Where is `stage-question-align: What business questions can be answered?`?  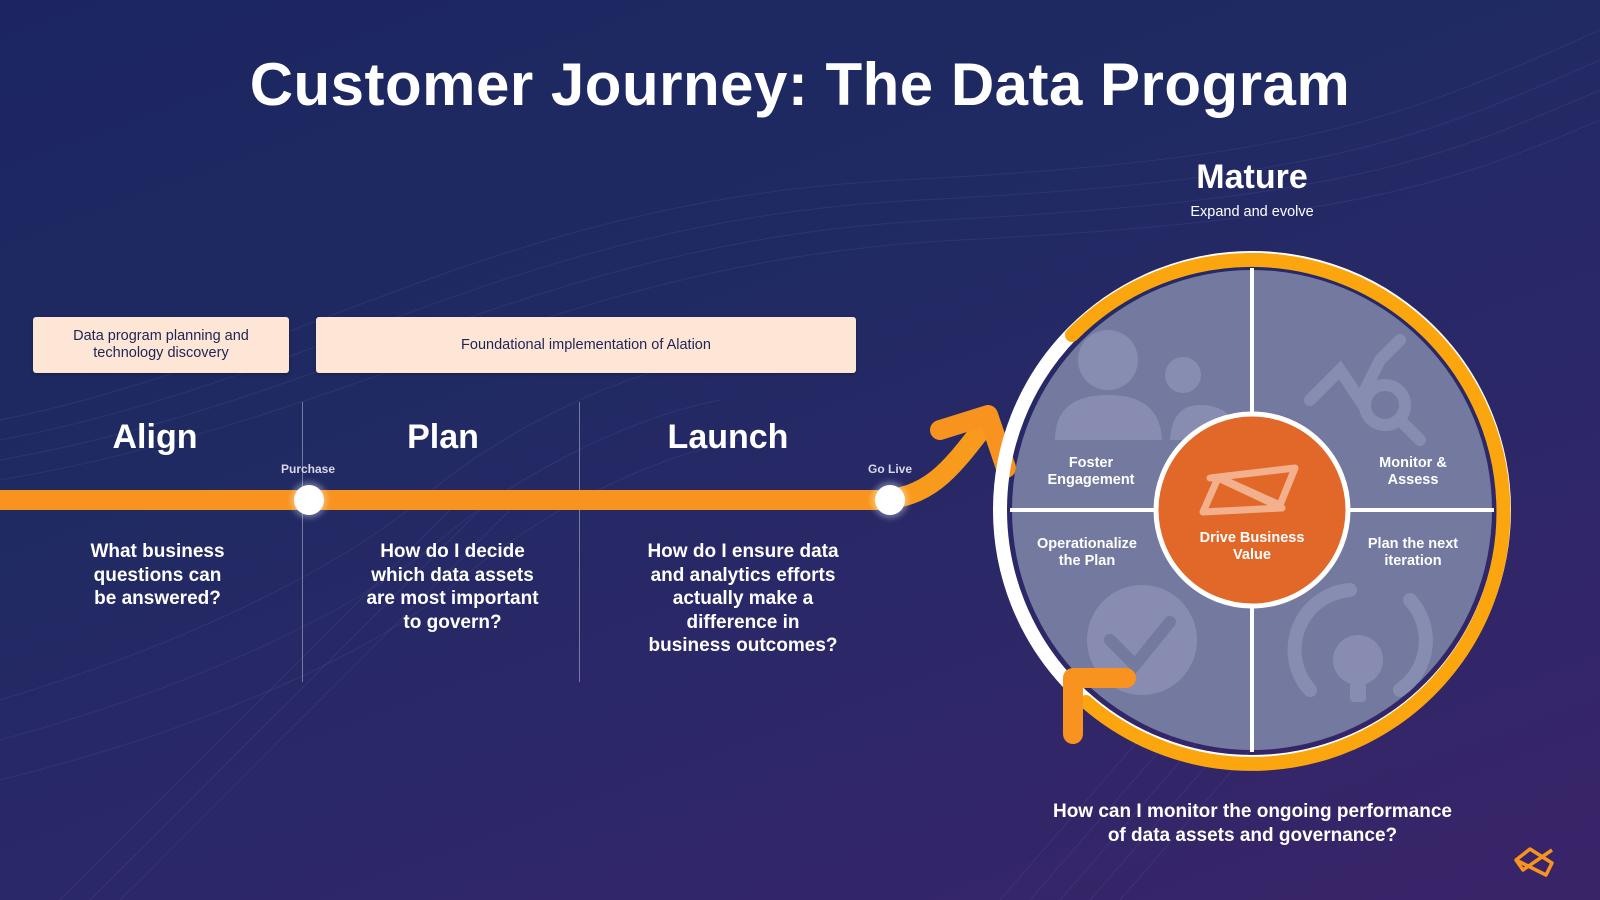
stage-question-align: What business questions can be answered? is located at coordinates (157, 575).